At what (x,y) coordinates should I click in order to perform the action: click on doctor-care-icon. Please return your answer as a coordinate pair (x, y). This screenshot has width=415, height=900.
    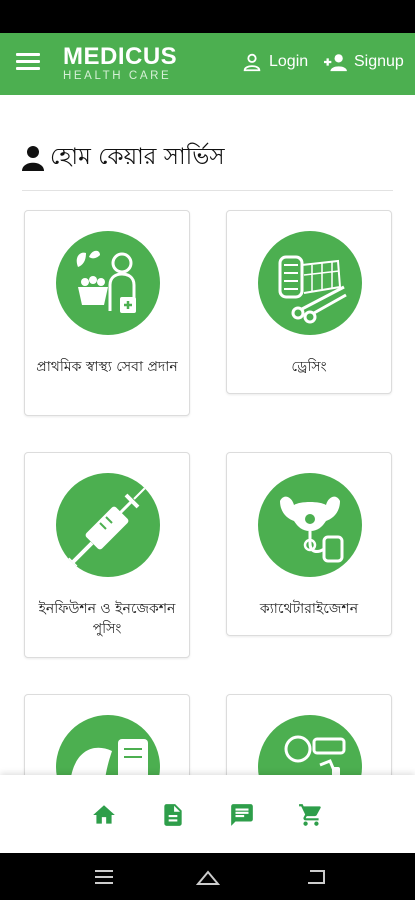
    Looking at the image, I should click on (108, 283).